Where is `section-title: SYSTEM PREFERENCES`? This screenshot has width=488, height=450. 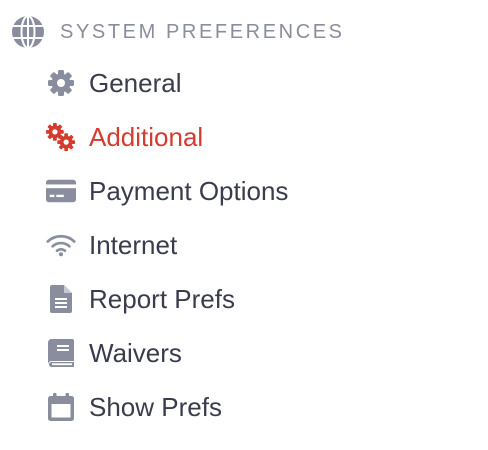 section-title: SYSTEM PREFERENCES is located at coordinates (202, 31).